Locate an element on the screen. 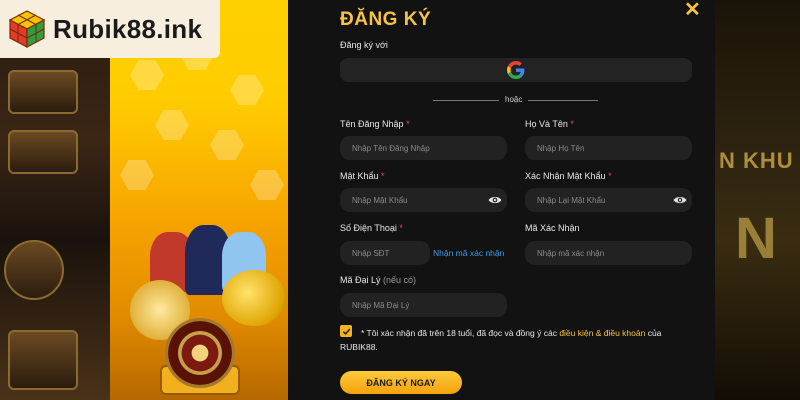 Image resolution: width=800 pixels, height=400 pixels. register-now-button: ĐĂNG KÝ NGAY is located at coordinates (401, 382).